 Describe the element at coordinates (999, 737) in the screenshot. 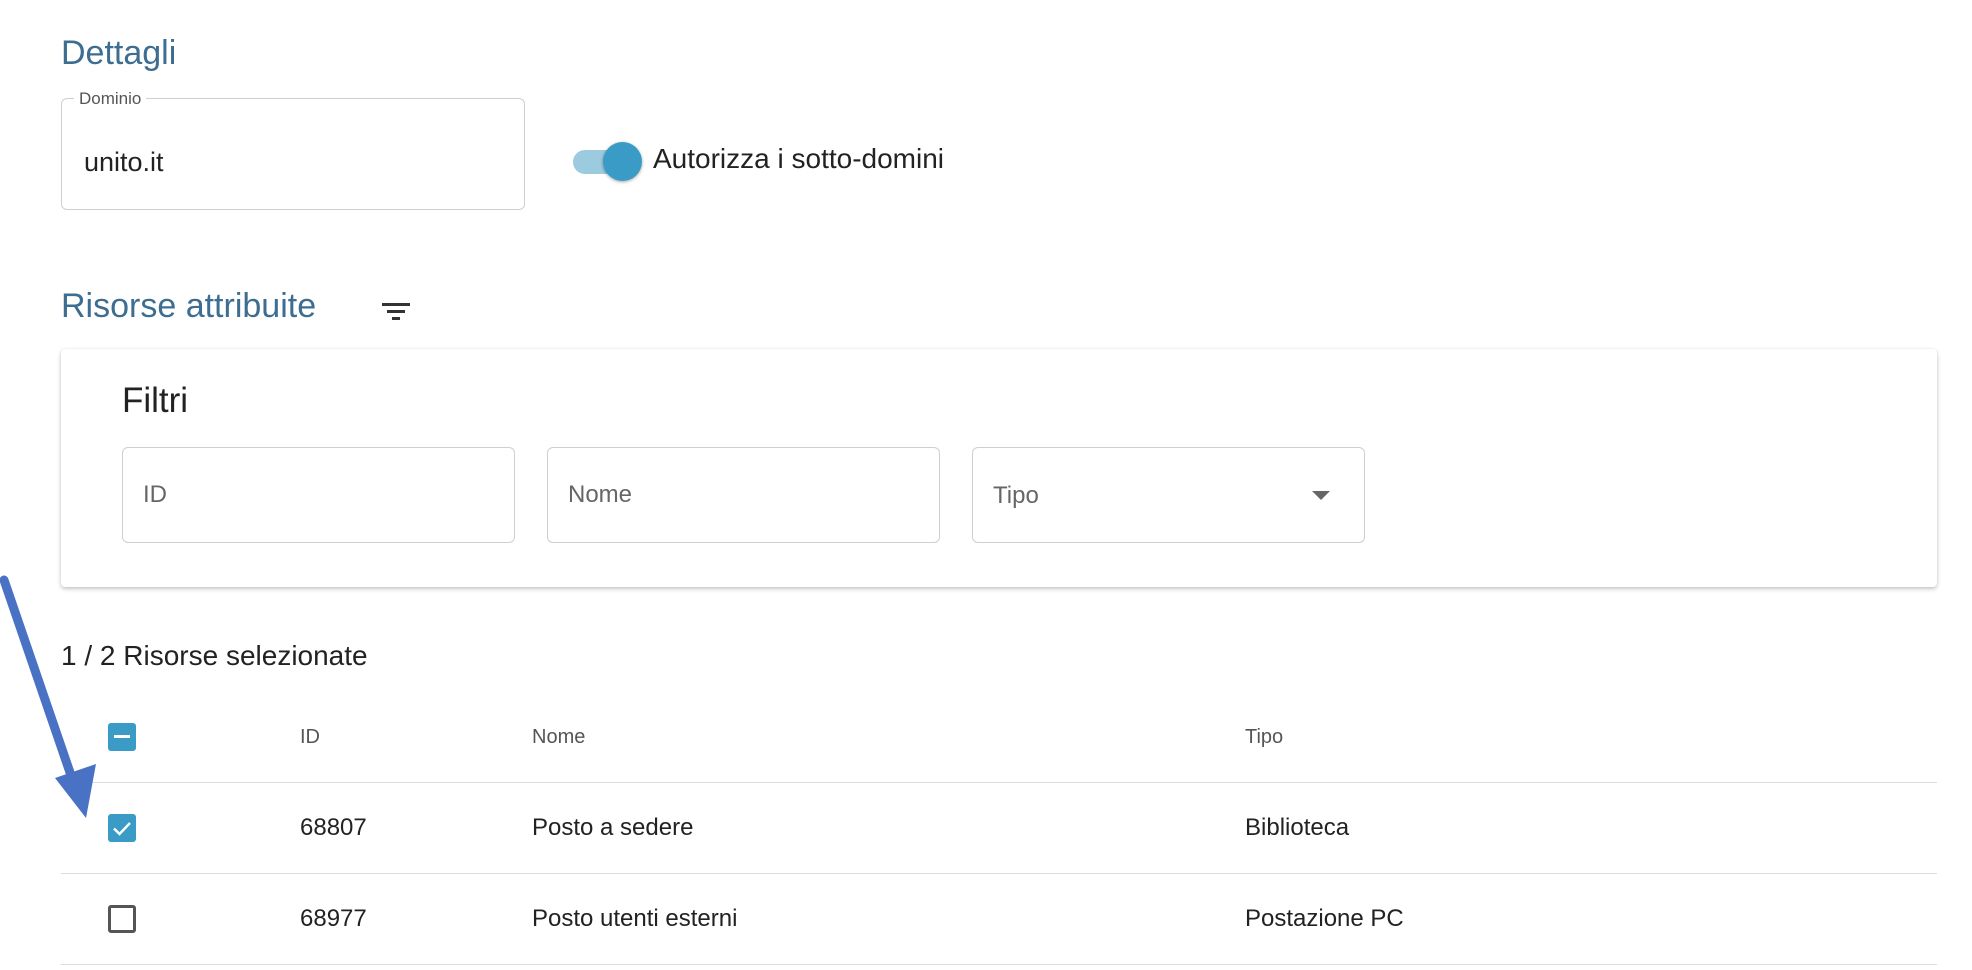

I see `table-header-row: ID Nome Tipo` at that location.